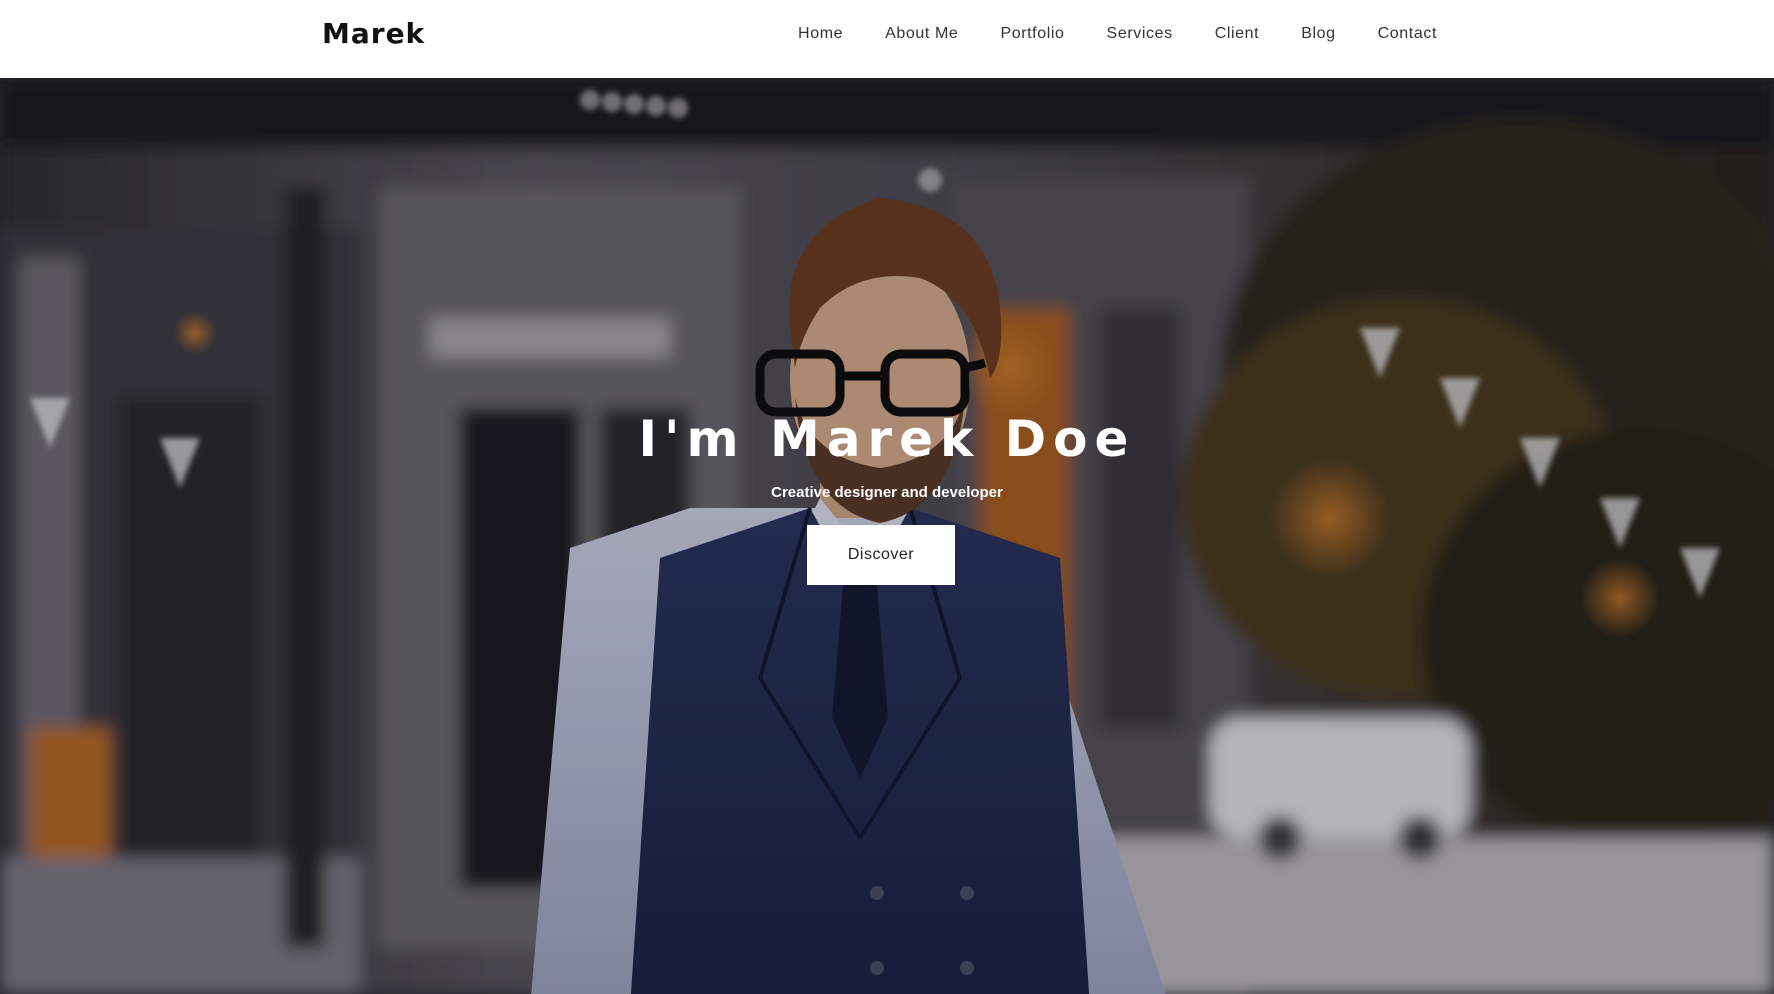  What do you see at coordinates (887, 492) in the screenshot?
I see `hero-subtitle: Creative designer and developer` at bounding box center [887, 492].